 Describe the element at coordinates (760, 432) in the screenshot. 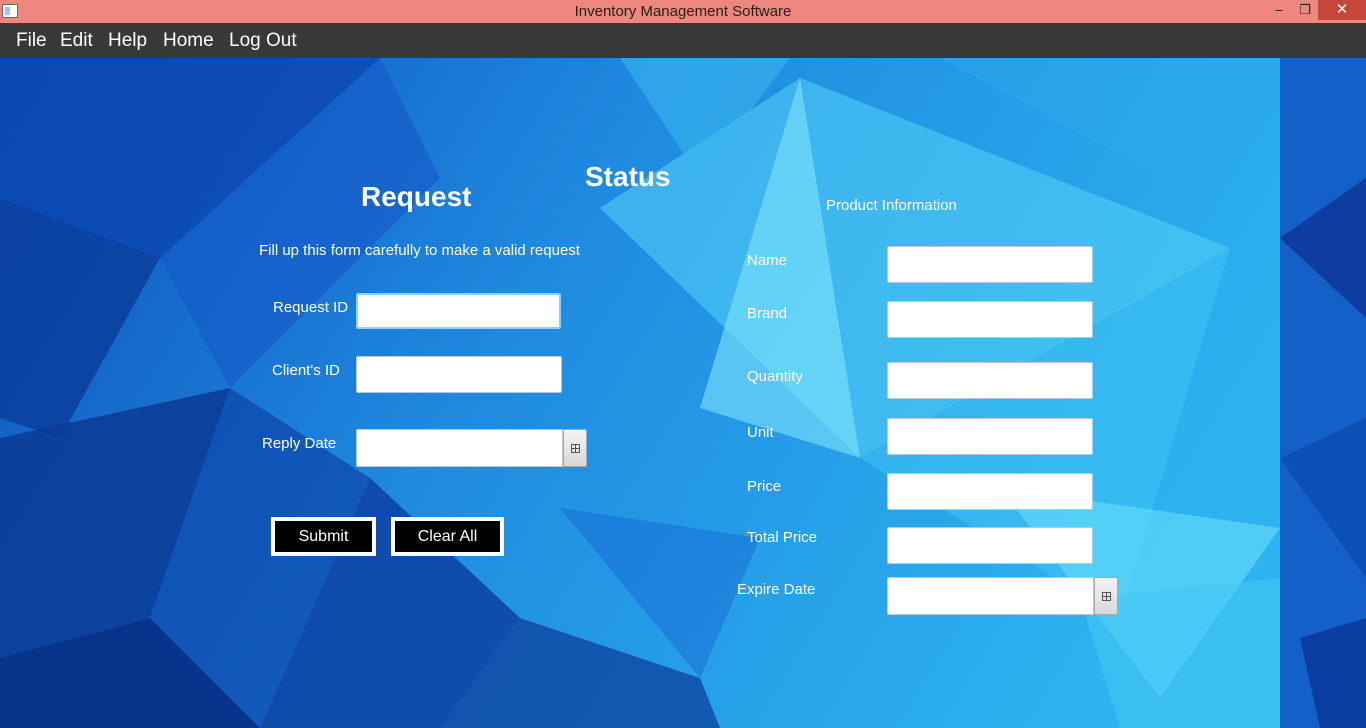

I see `unit-label: Unit` at that location.